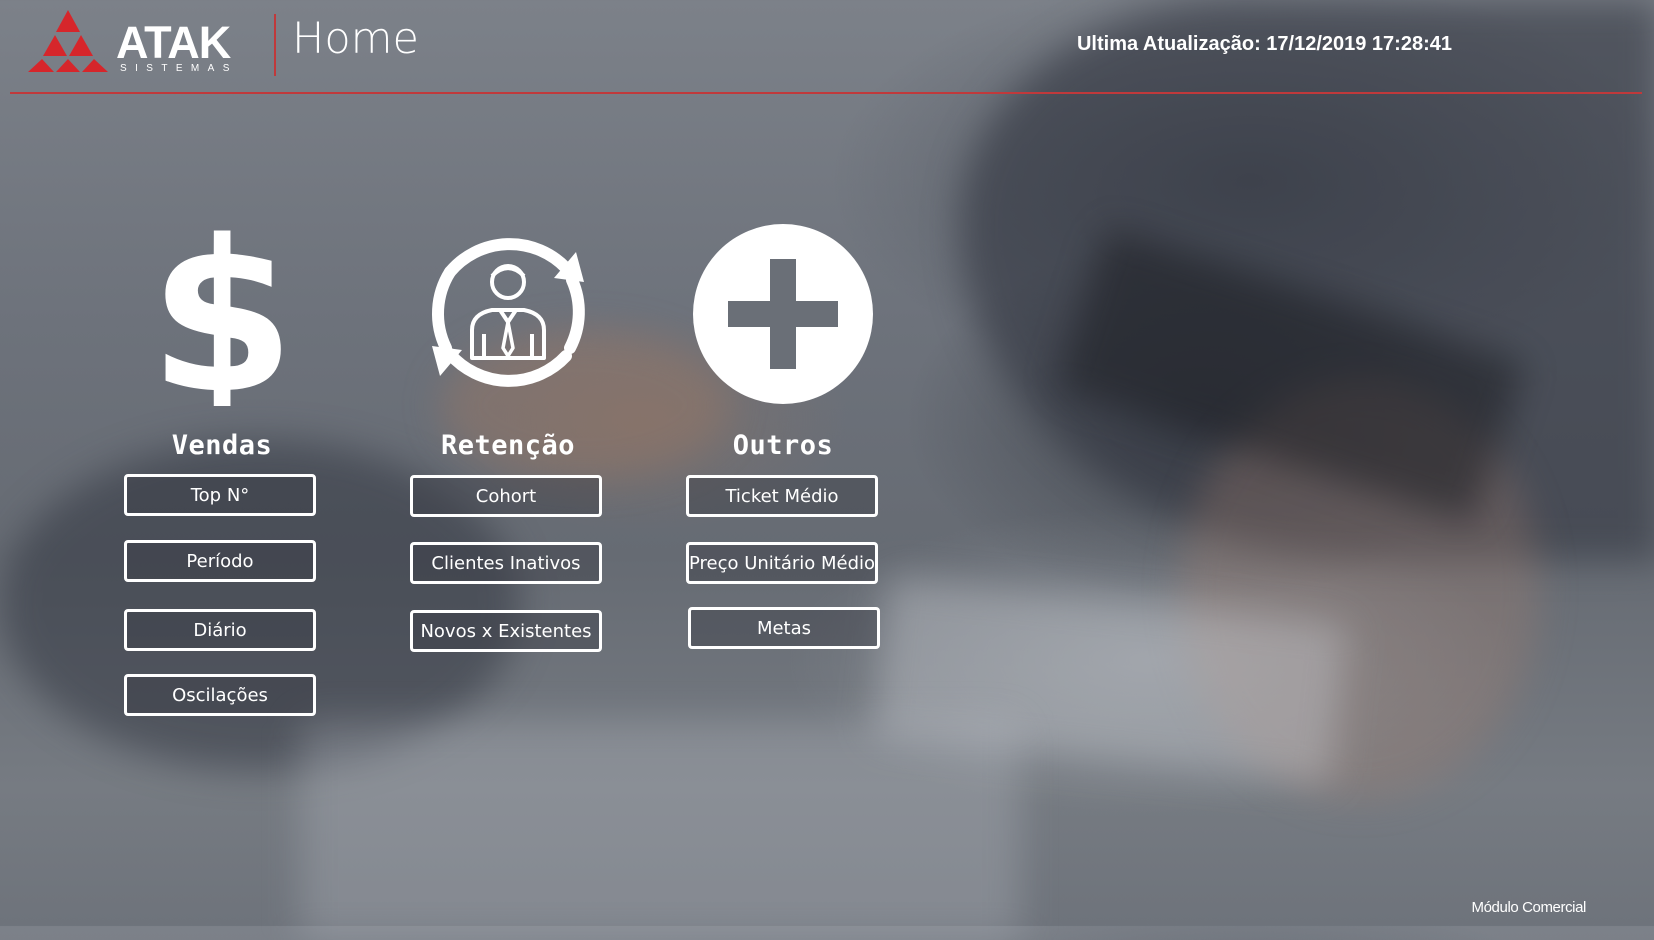 The image size is (1654, 940). What do you see at coordinates (220, 495) in the screenshot?
I see `top-n-button: Top N°` at bounding box center [220, 495].